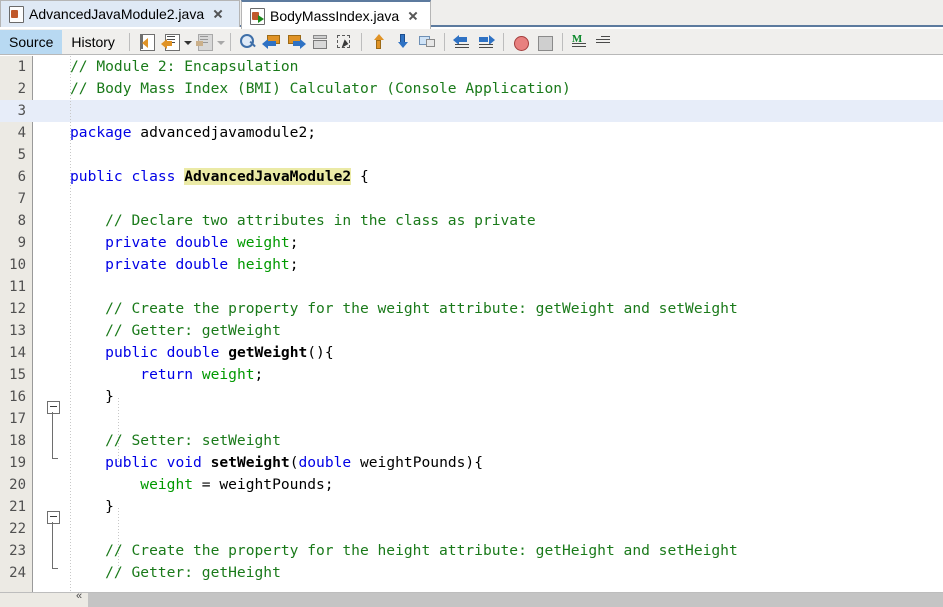  I want to click on shift-line-up-icon, so click(379, 42).